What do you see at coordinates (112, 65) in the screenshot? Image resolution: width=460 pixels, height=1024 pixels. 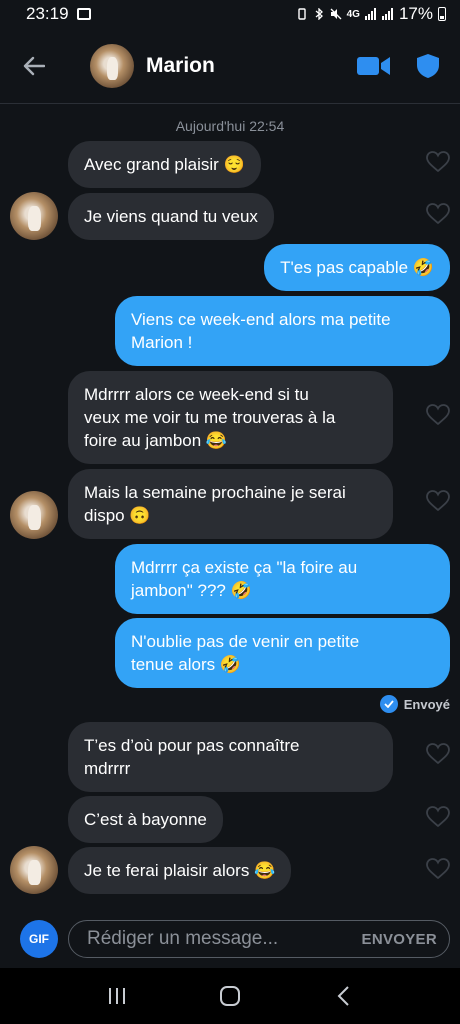 I see `contact-avatar` at bounding box center [112, 65].